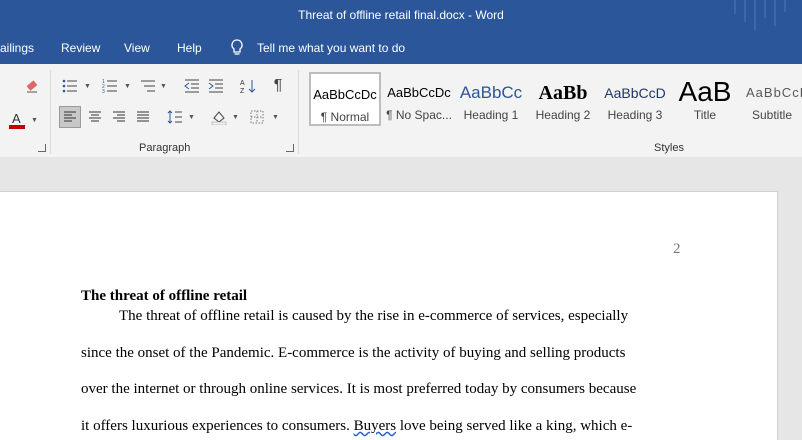 The width and height of the screenshot is (802, 440). What do you see at coordinates (148, 86) in the screenshot?
I see `multilevel-list-icon` at bounding box center [148, 86].